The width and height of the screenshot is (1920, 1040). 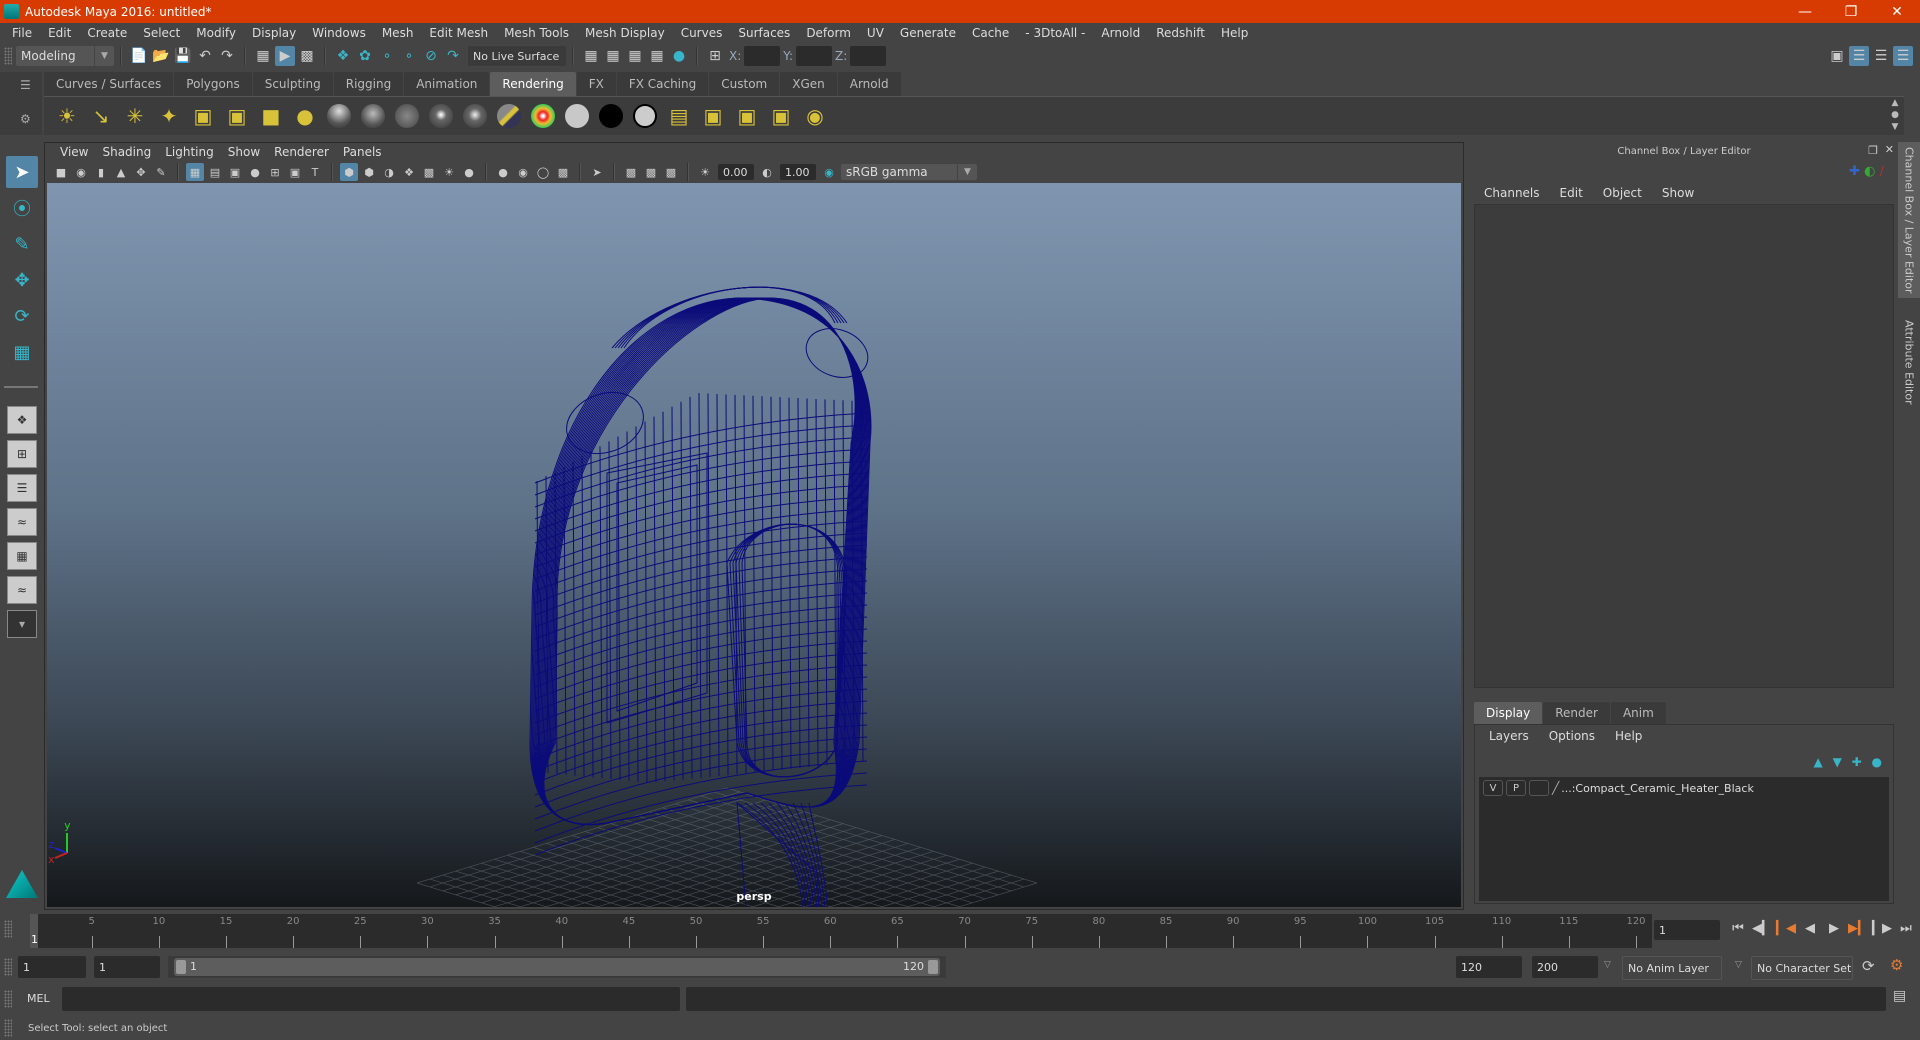 I want to click on shader-shadow-icon, so click(x=645, y=116).